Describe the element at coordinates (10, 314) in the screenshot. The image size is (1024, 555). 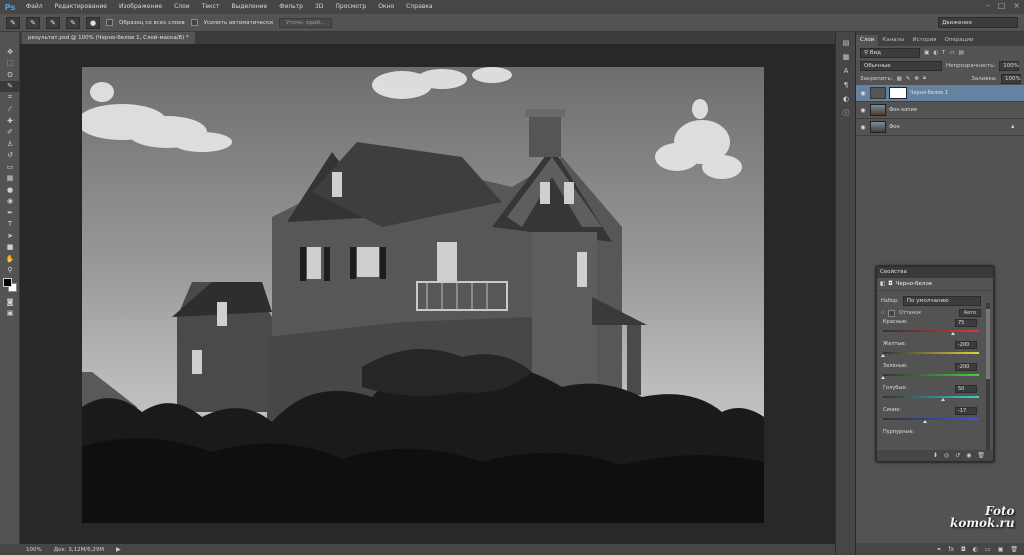
I see `screen-mode-icon: ▣` at that location.